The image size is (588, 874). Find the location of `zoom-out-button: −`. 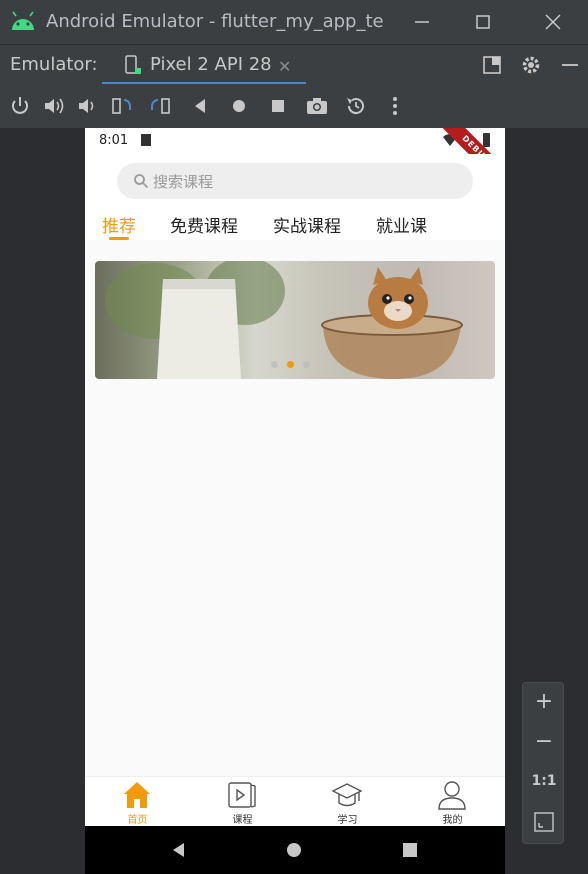

zoom-out-button: − is located at coordinates (544, 741).